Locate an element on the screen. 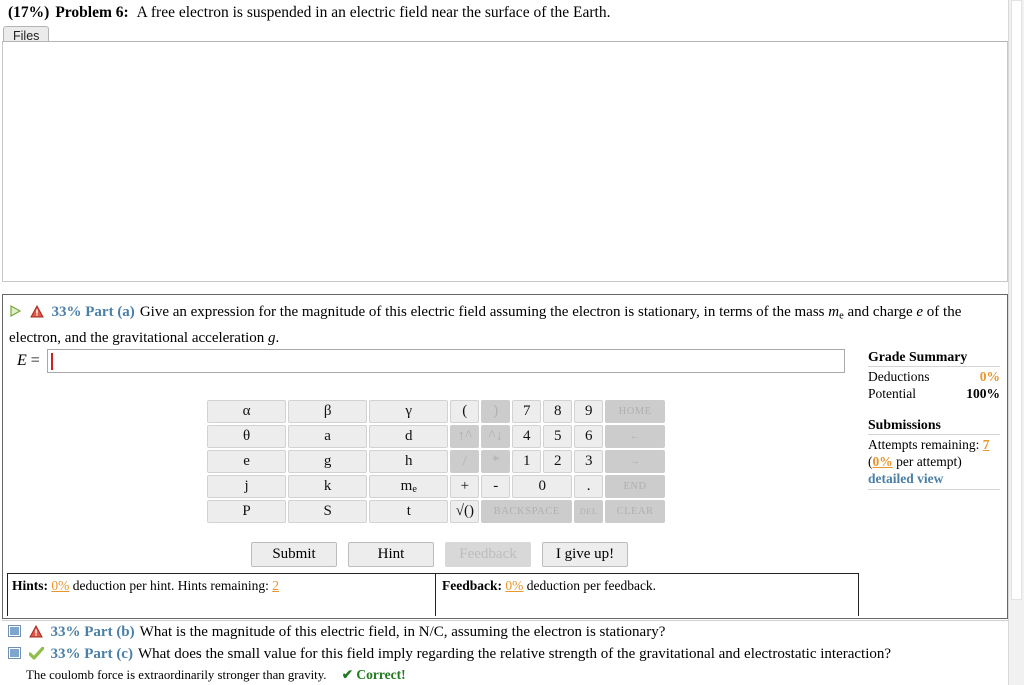 The width and height of the screenshot is (1024, 685). keypad-key-8: 8 is located at coordinates (558, 411).